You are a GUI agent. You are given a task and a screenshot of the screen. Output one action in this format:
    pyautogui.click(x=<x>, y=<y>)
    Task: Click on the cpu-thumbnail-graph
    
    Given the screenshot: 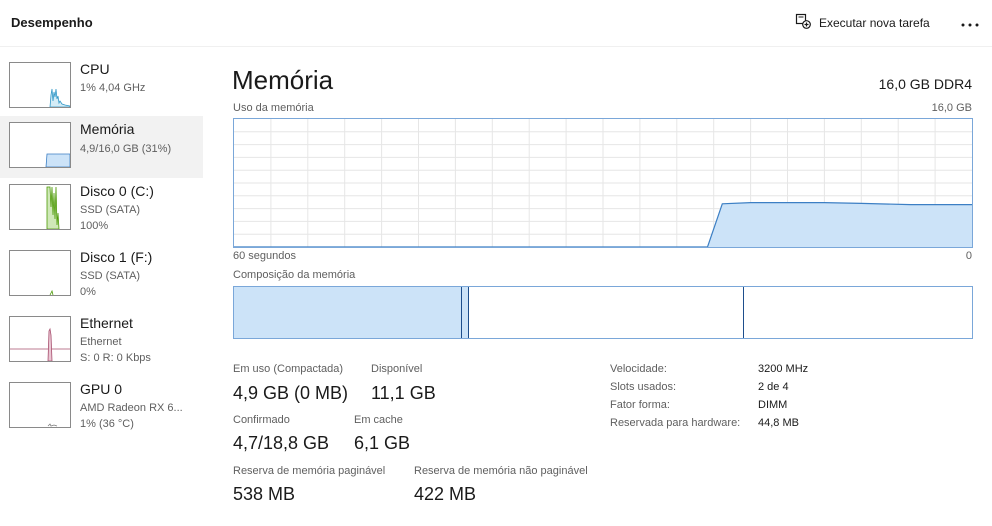 What is the action you would take?
    pyautogui.click(x=40, y=85)
    